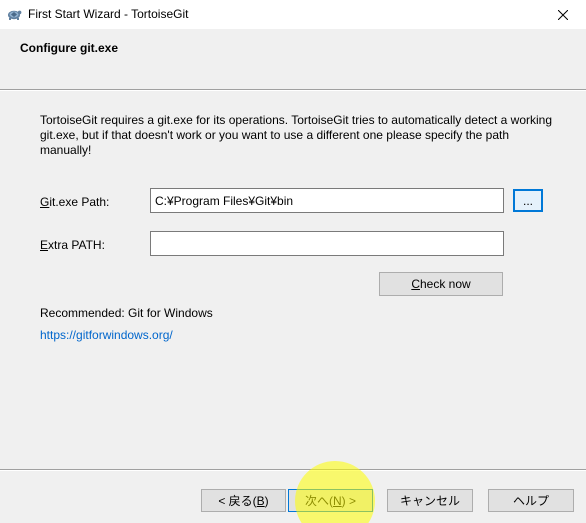 This screenshot has width=586, height=523. I want to click on extra-path-label-mnemonic: E, so click(44, 245).